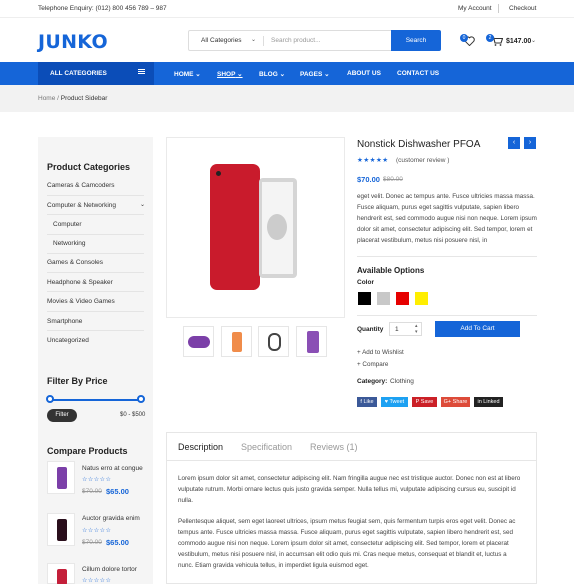  Describe the element at coordinates (464, 38) in the screenshot. I see `wishlist-count-badge: 0` at that location.